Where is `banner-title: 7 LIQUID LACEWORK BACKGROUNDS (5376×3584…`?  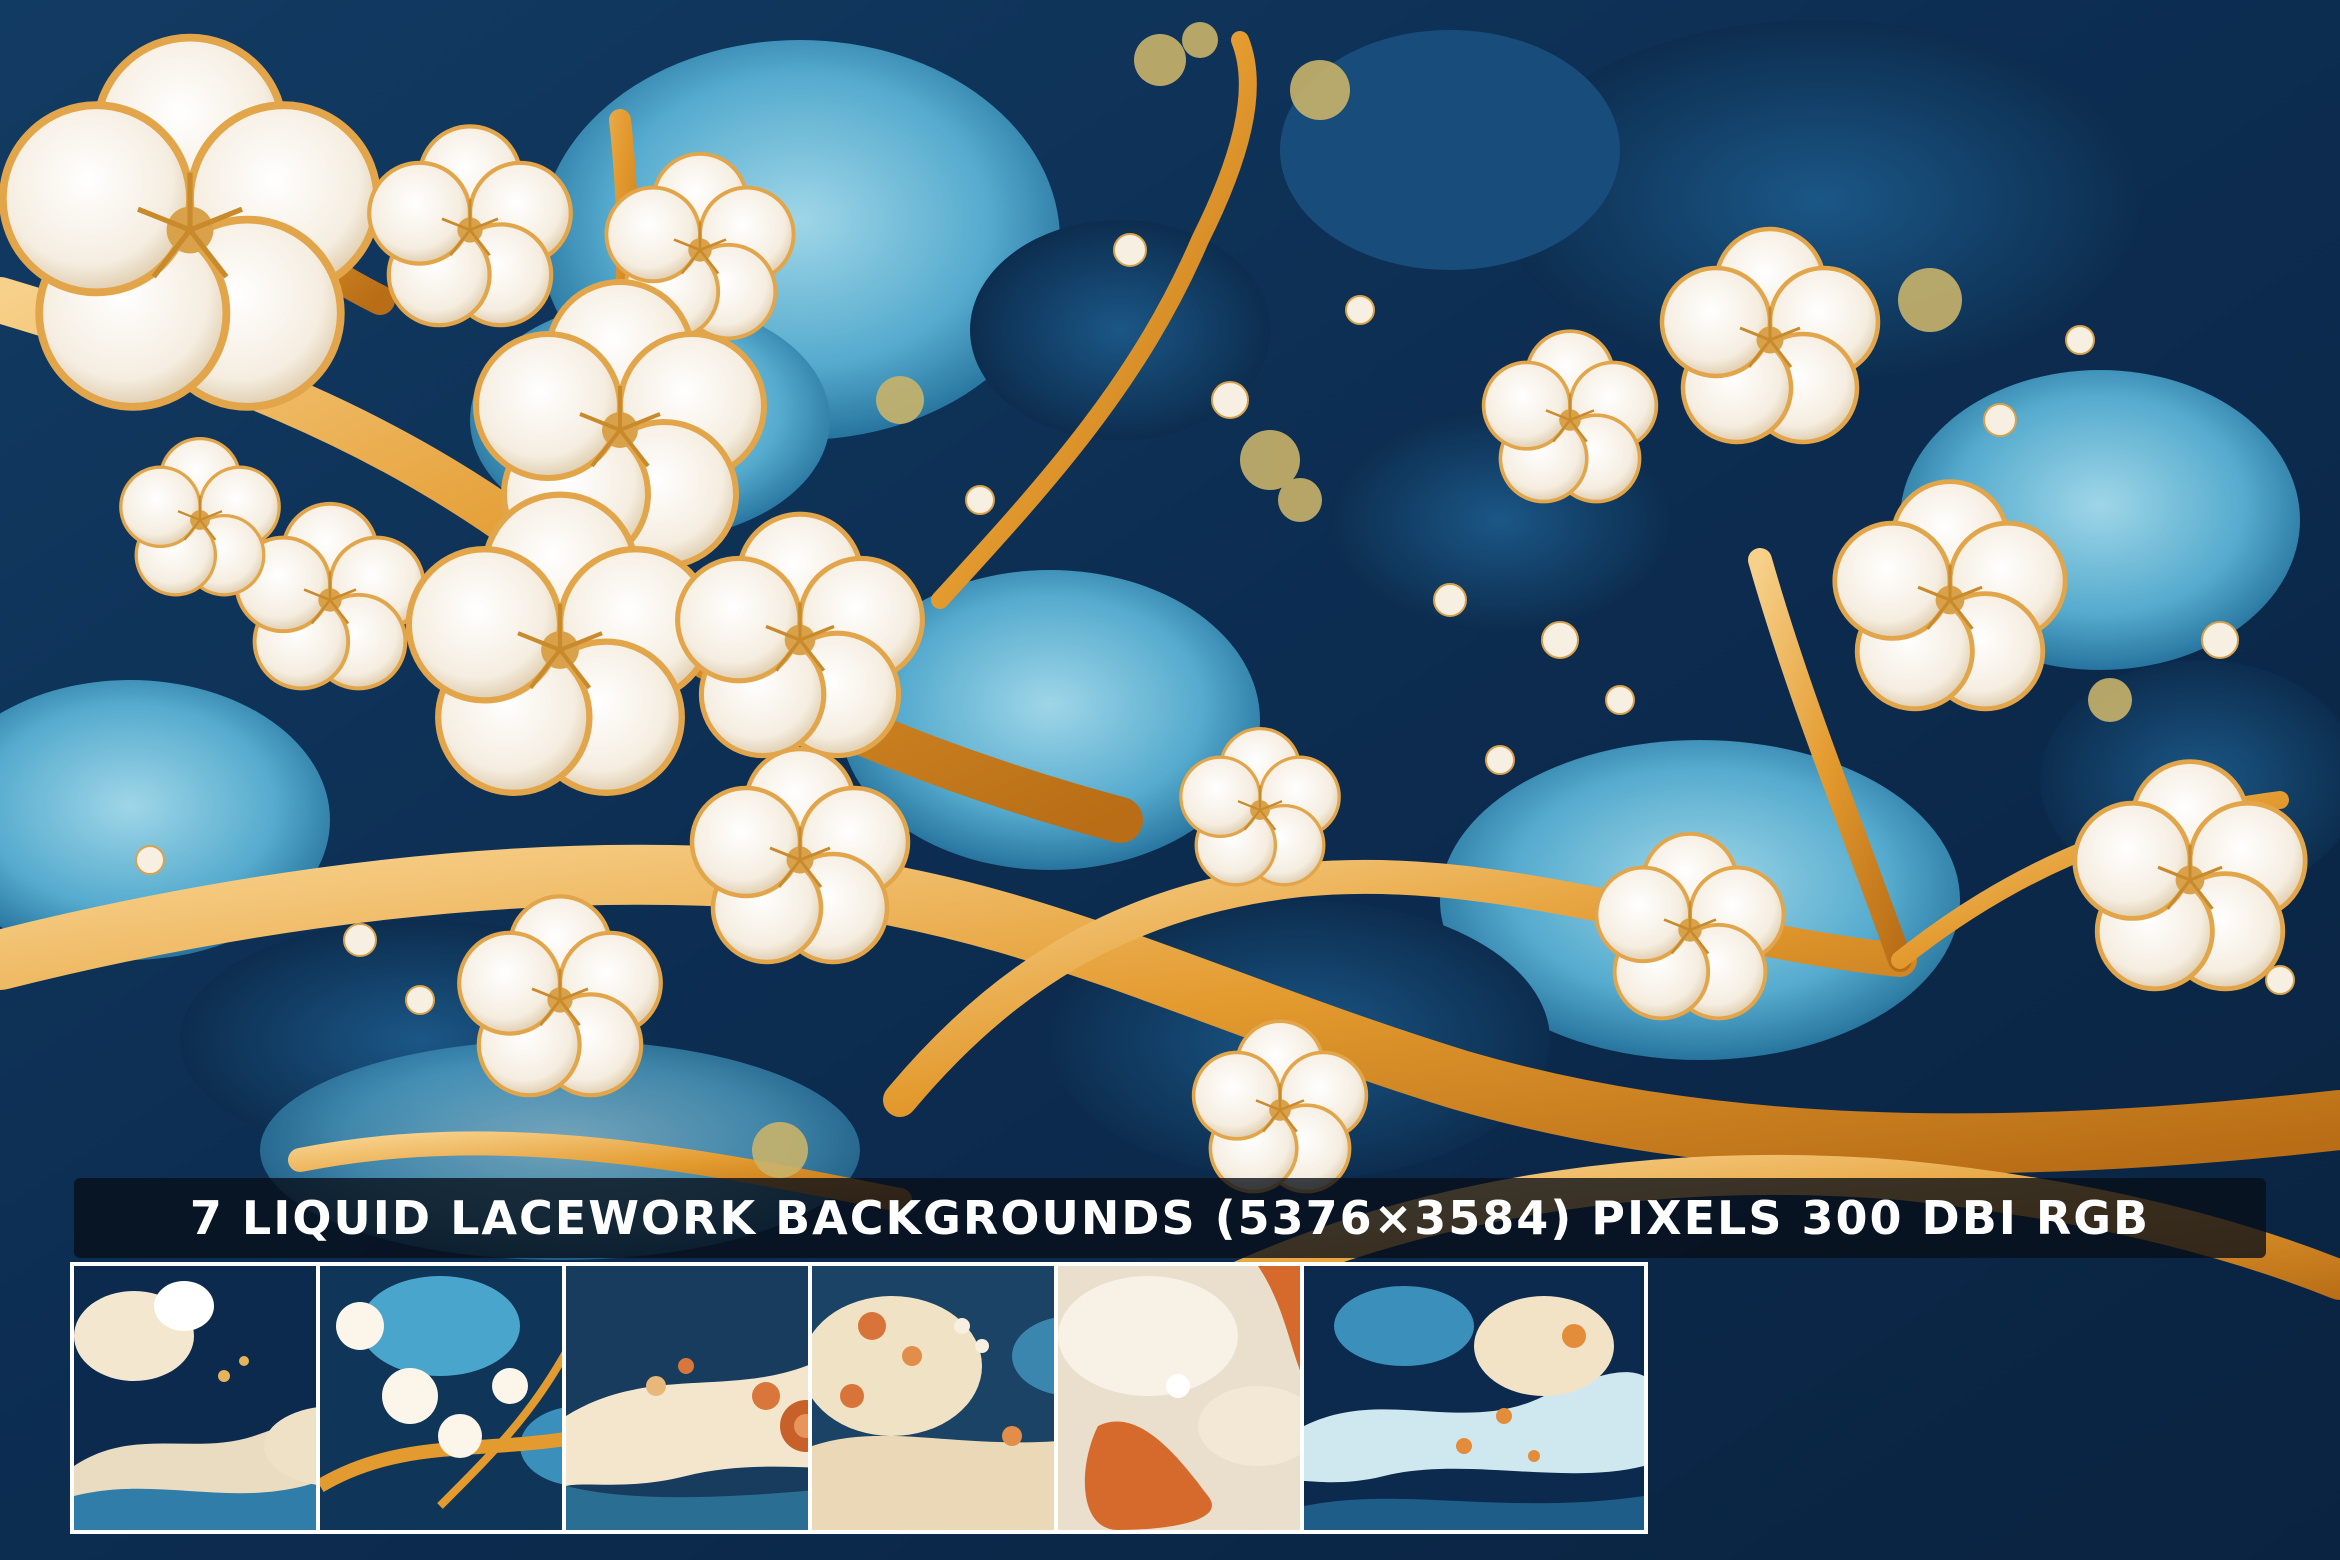 banner-title: 7 LIQUID LACEWORK BACKGROUNDS (5376×3584… is located at coordinates (1170, 1218).